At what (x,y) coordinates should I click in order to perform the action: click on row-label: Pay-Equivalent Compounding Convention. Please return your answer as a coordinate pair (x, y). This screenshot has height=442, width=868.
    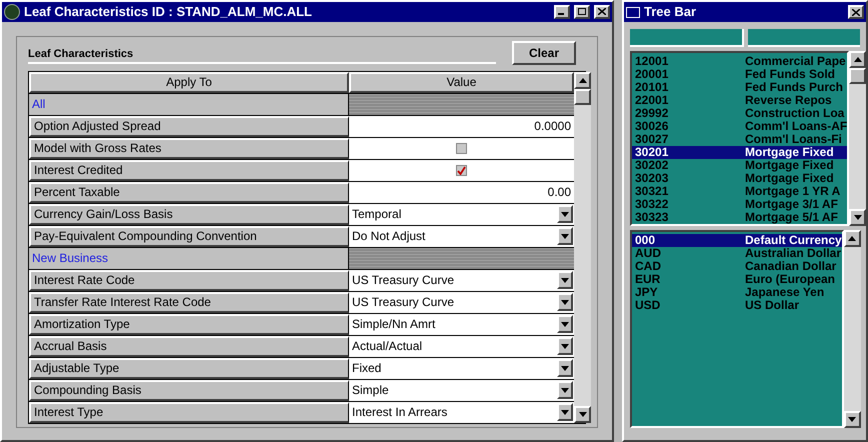
    Looking at the image, I should click on (189, 236).